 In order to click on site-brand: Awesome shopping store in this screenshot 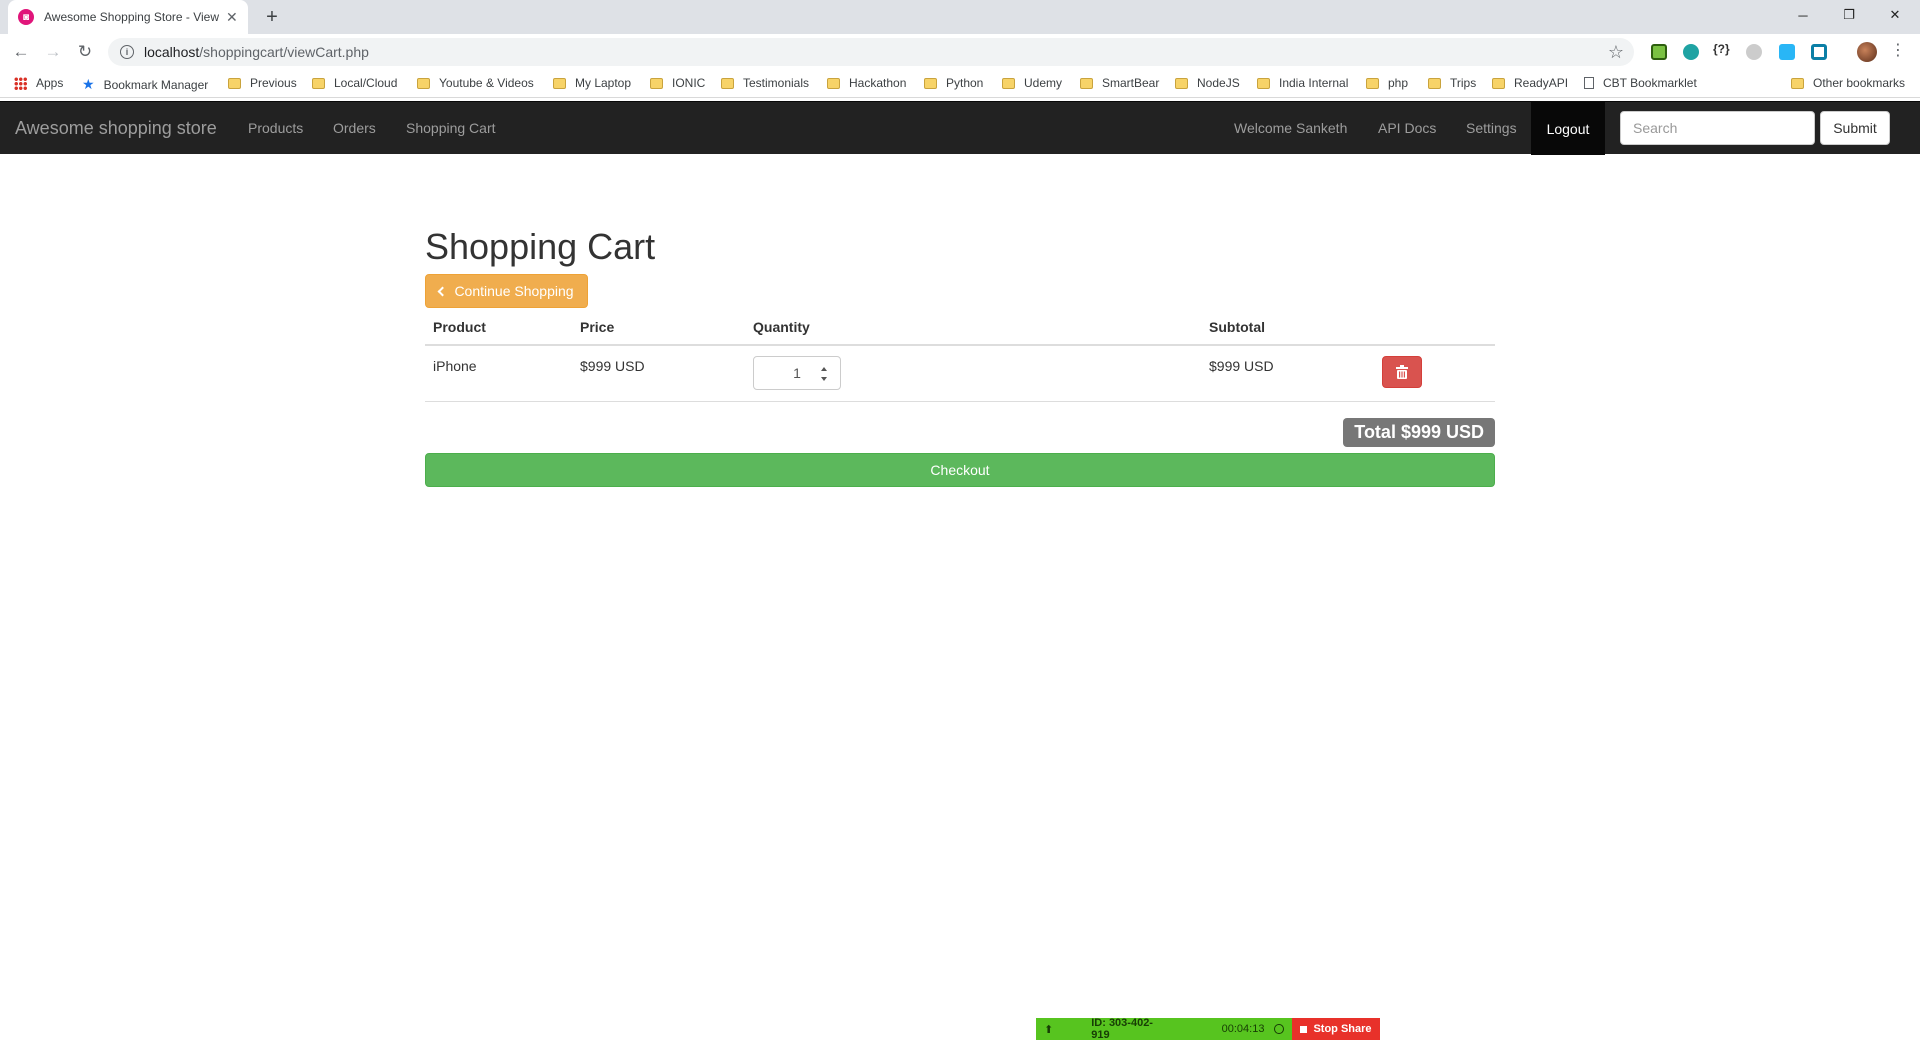, I will do `click(116, 128)`.